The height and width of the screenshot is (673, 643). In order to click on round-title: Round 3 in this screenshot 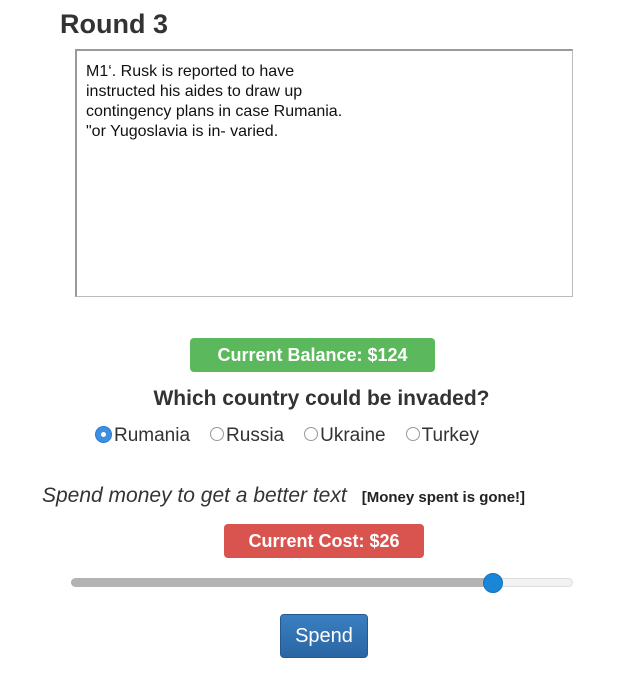, I will do `click(114, 24)`.